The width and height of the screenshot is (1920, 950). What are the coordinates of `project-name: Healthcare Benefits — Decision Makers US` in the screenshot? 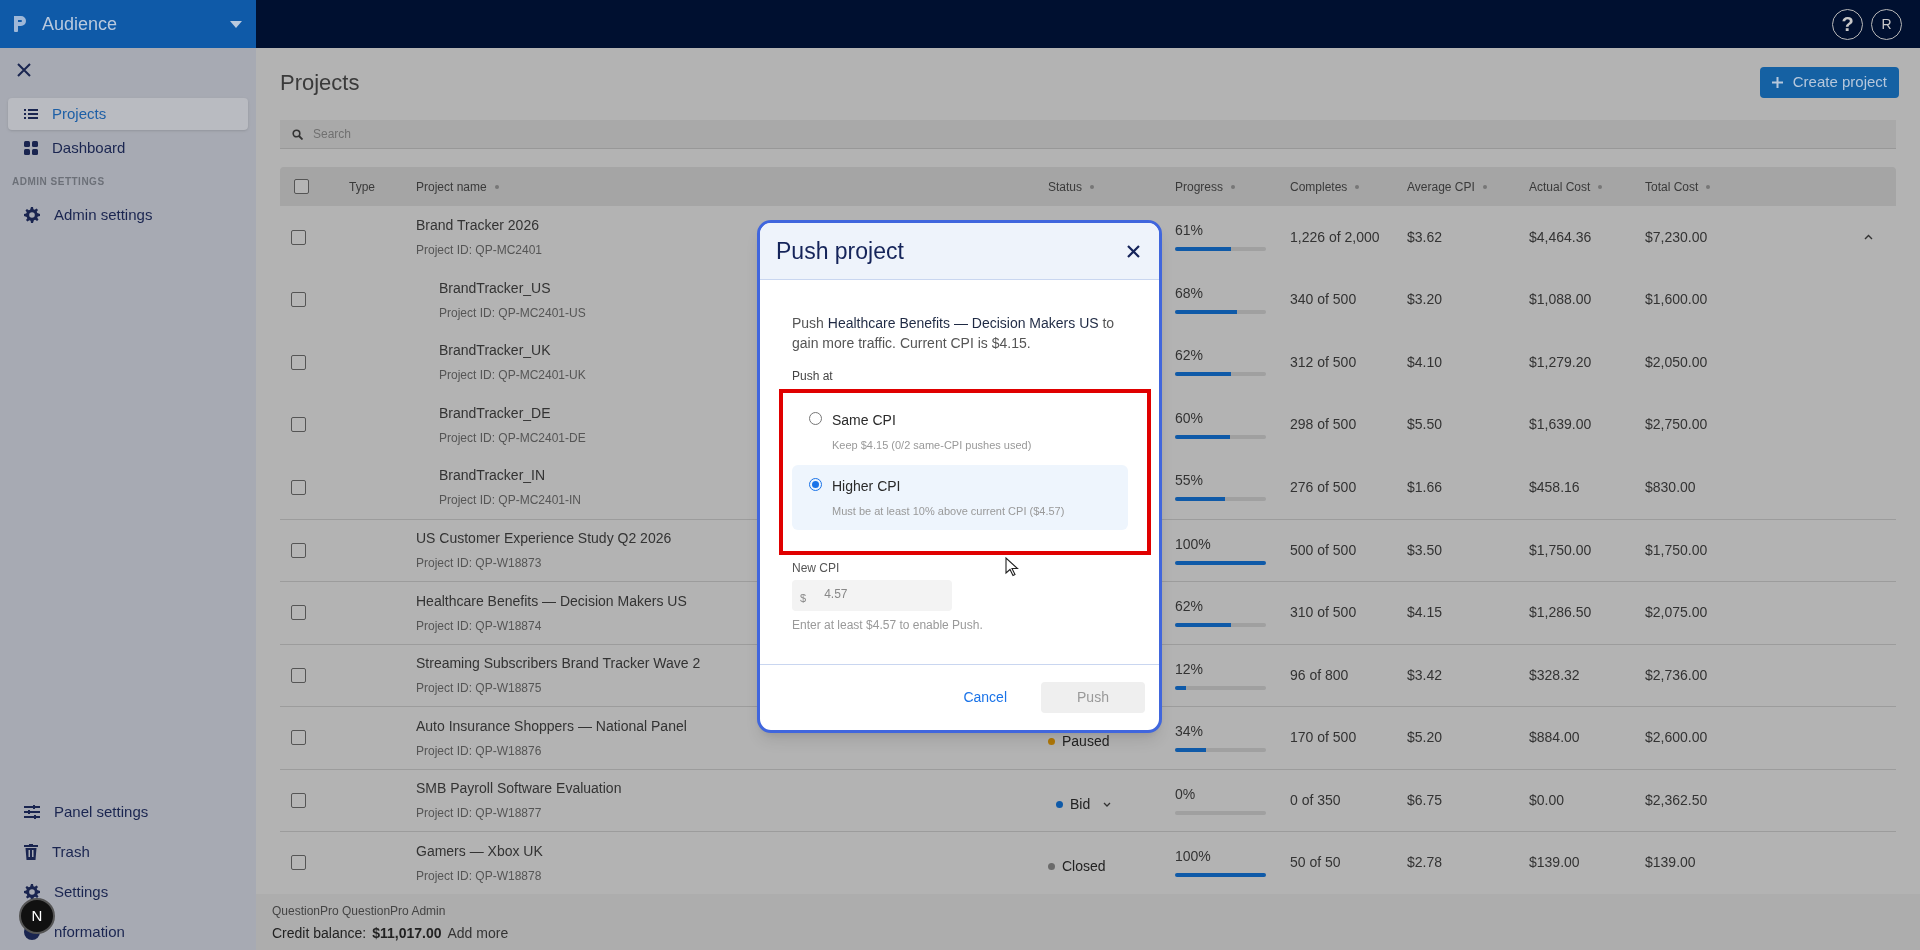 It's located at (551, 601).